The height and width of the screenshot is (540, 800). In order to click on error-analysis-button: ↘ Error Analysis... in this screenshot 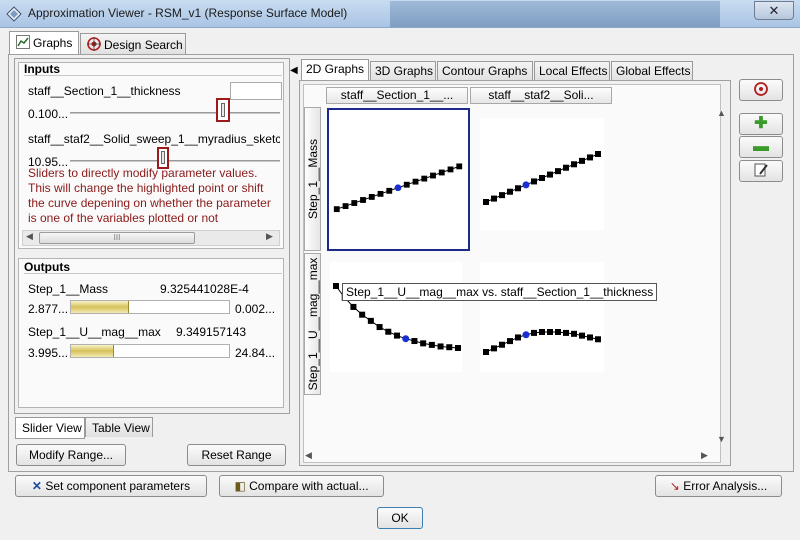, I will do `click(718, 486)`.